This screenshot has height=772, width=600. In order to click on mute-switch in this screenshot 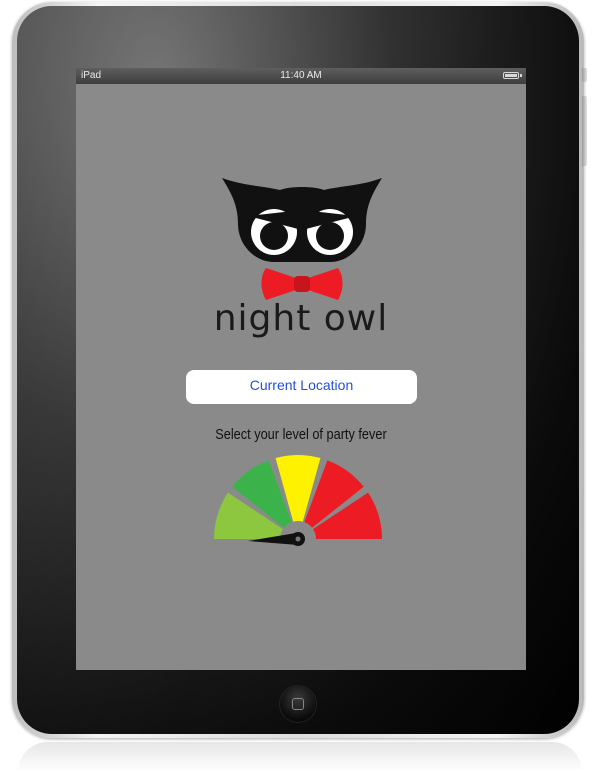, I will do `click(584, 75)`.